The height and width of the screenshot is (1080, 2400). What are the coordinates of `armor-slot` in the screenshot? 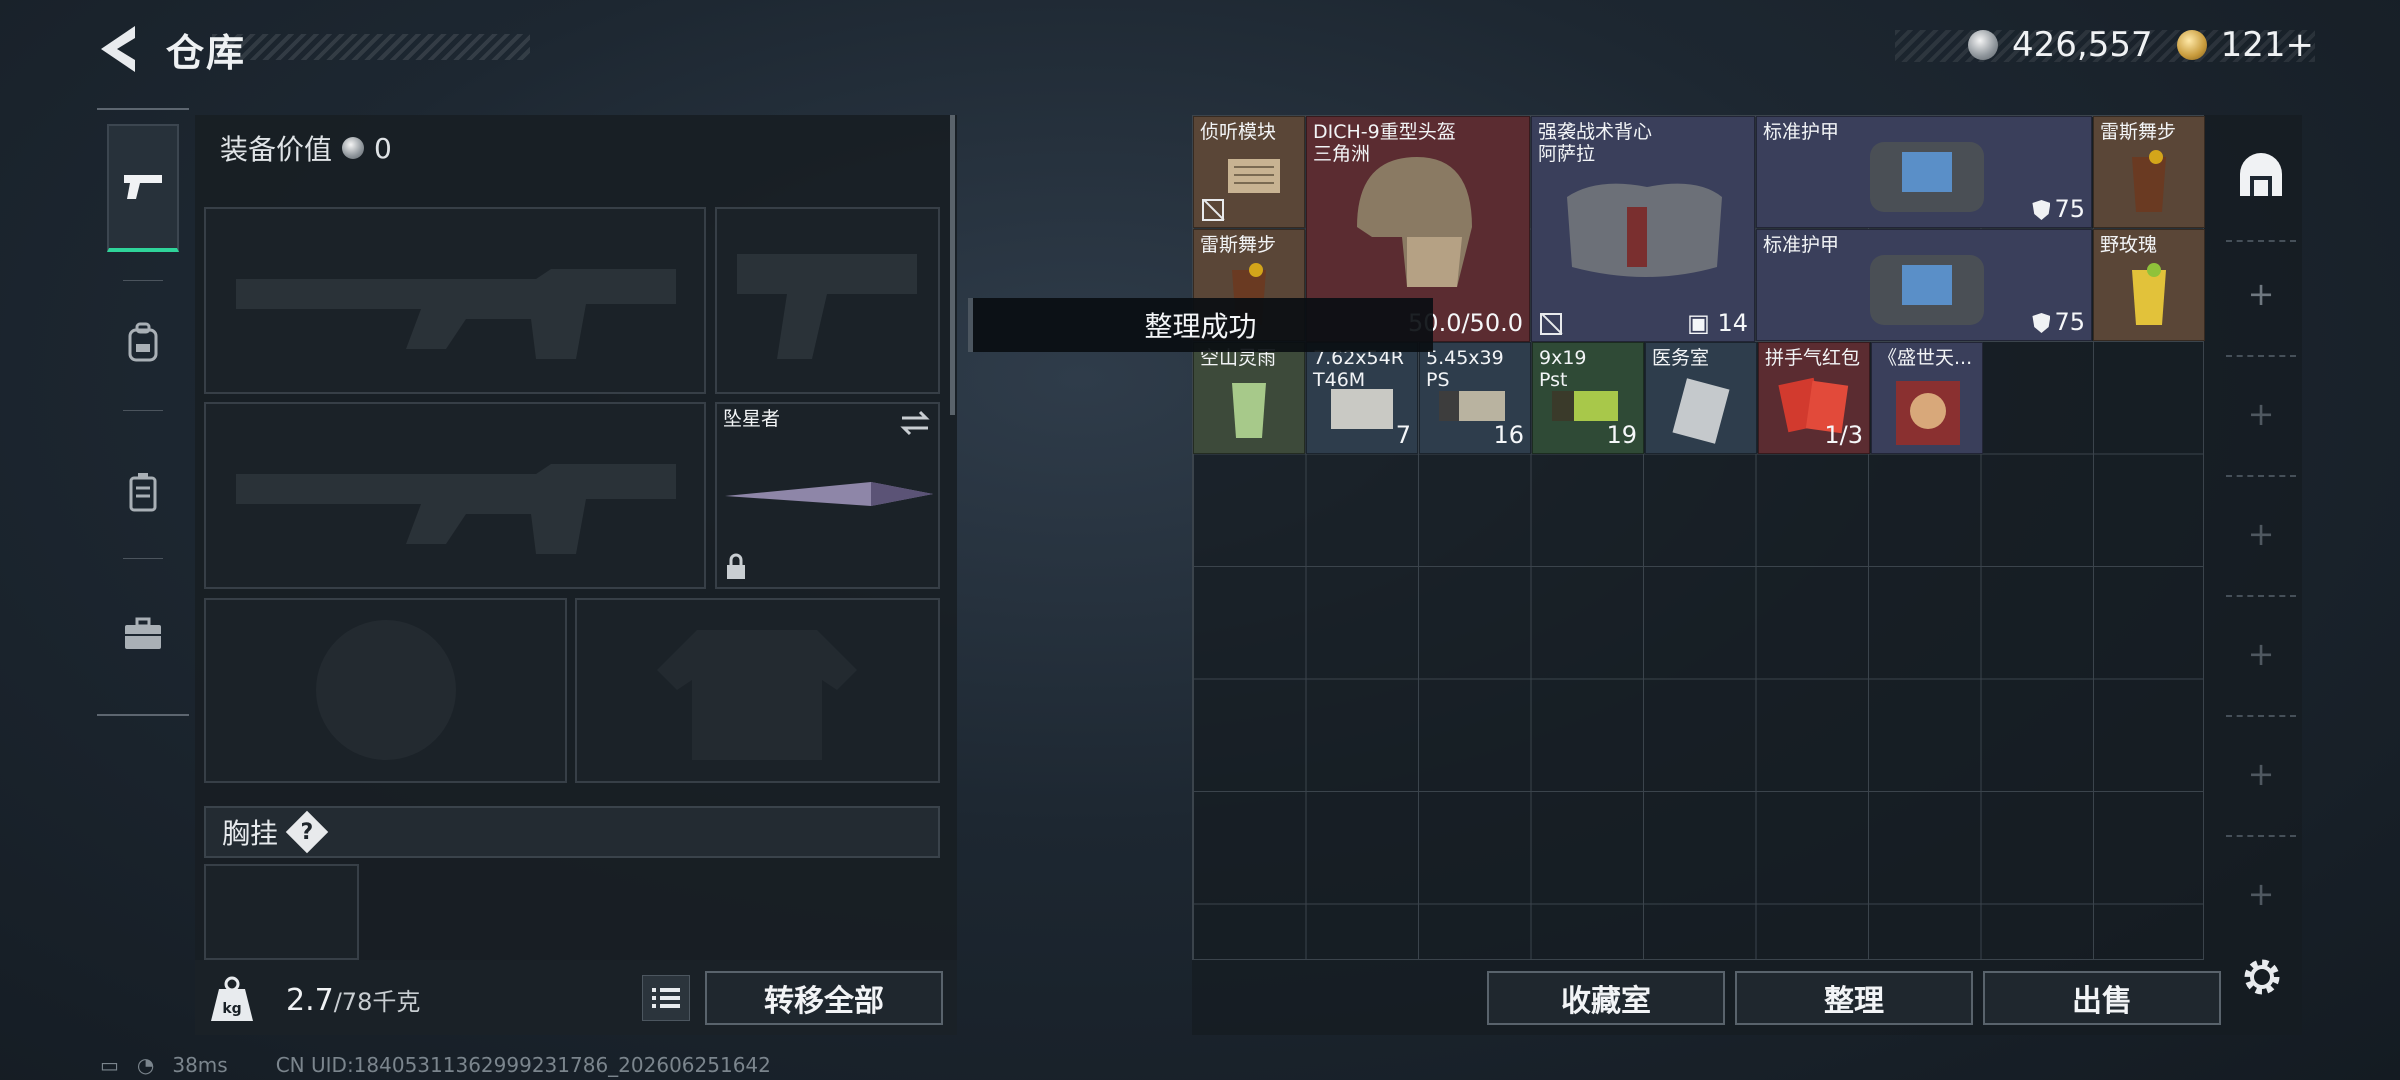 It's located at (757, 690).